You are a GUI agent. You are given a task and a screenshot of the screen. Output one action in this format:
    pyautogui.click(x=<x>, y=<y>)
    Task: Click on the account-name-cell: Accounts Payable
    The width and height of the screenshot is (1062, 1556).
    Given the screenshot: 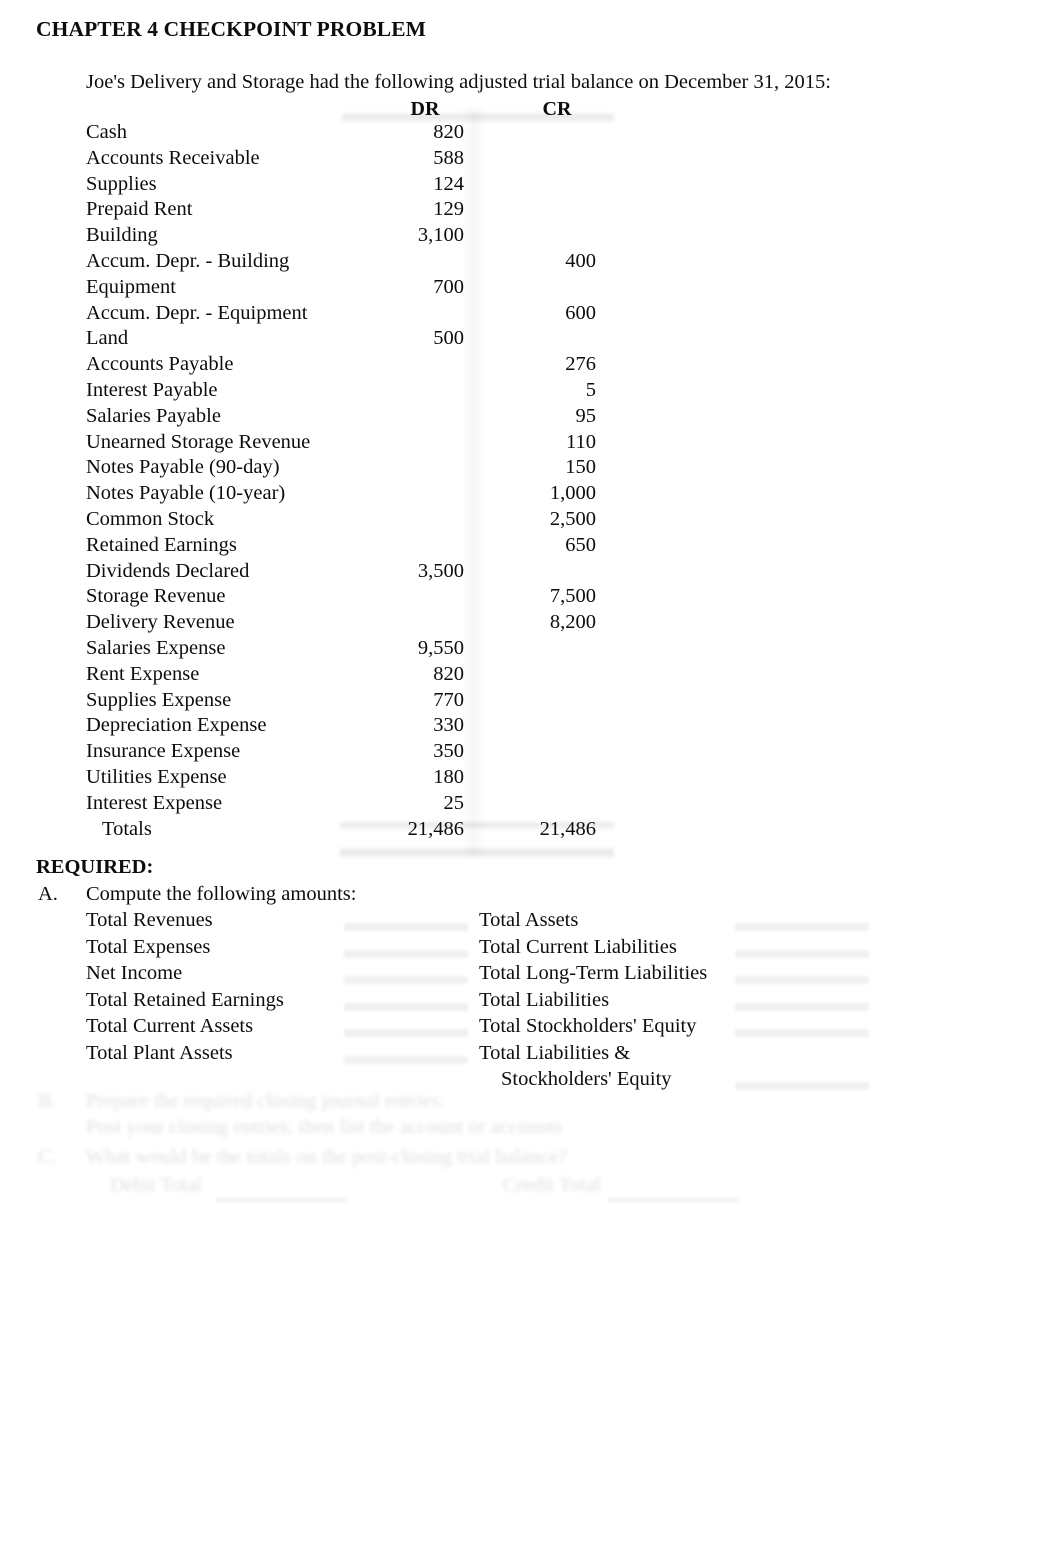 What is the action you would take?
    pyautogui.click(x=160, y=364)
    